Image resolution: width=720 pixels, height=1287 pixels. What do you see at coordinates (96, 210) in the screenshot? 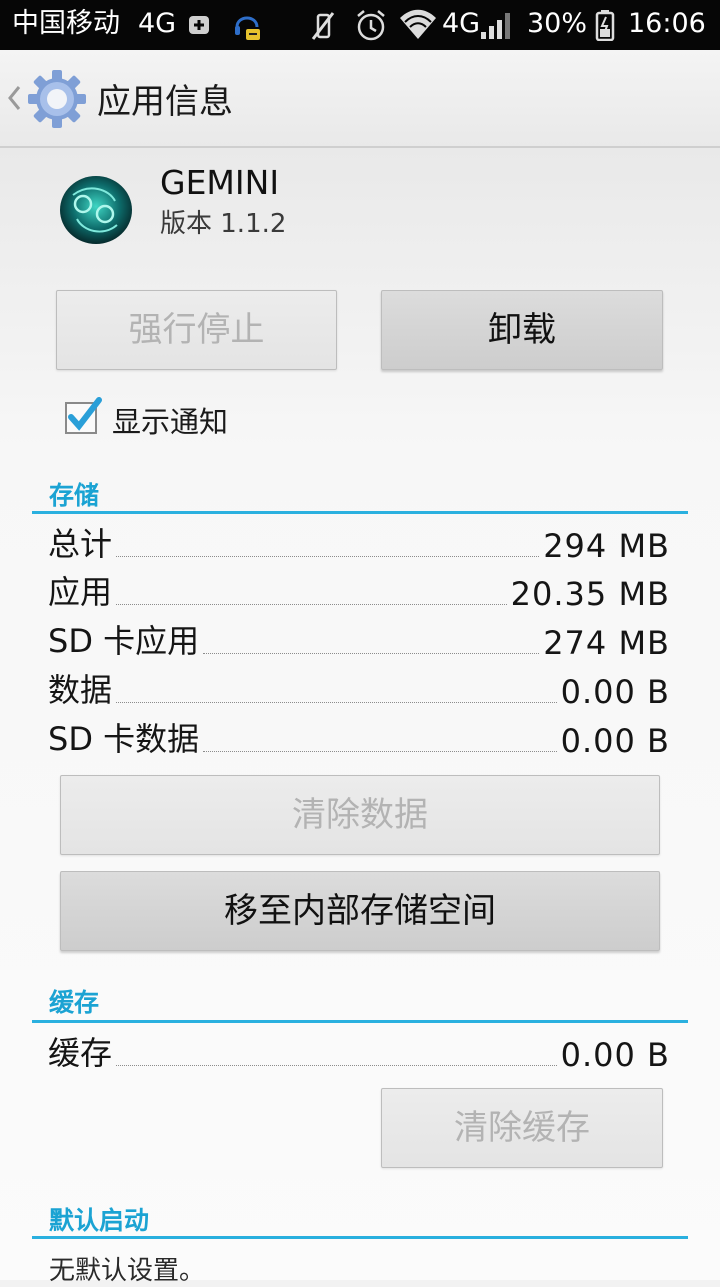
I see `app-icon` at bounding box center [96, 210].